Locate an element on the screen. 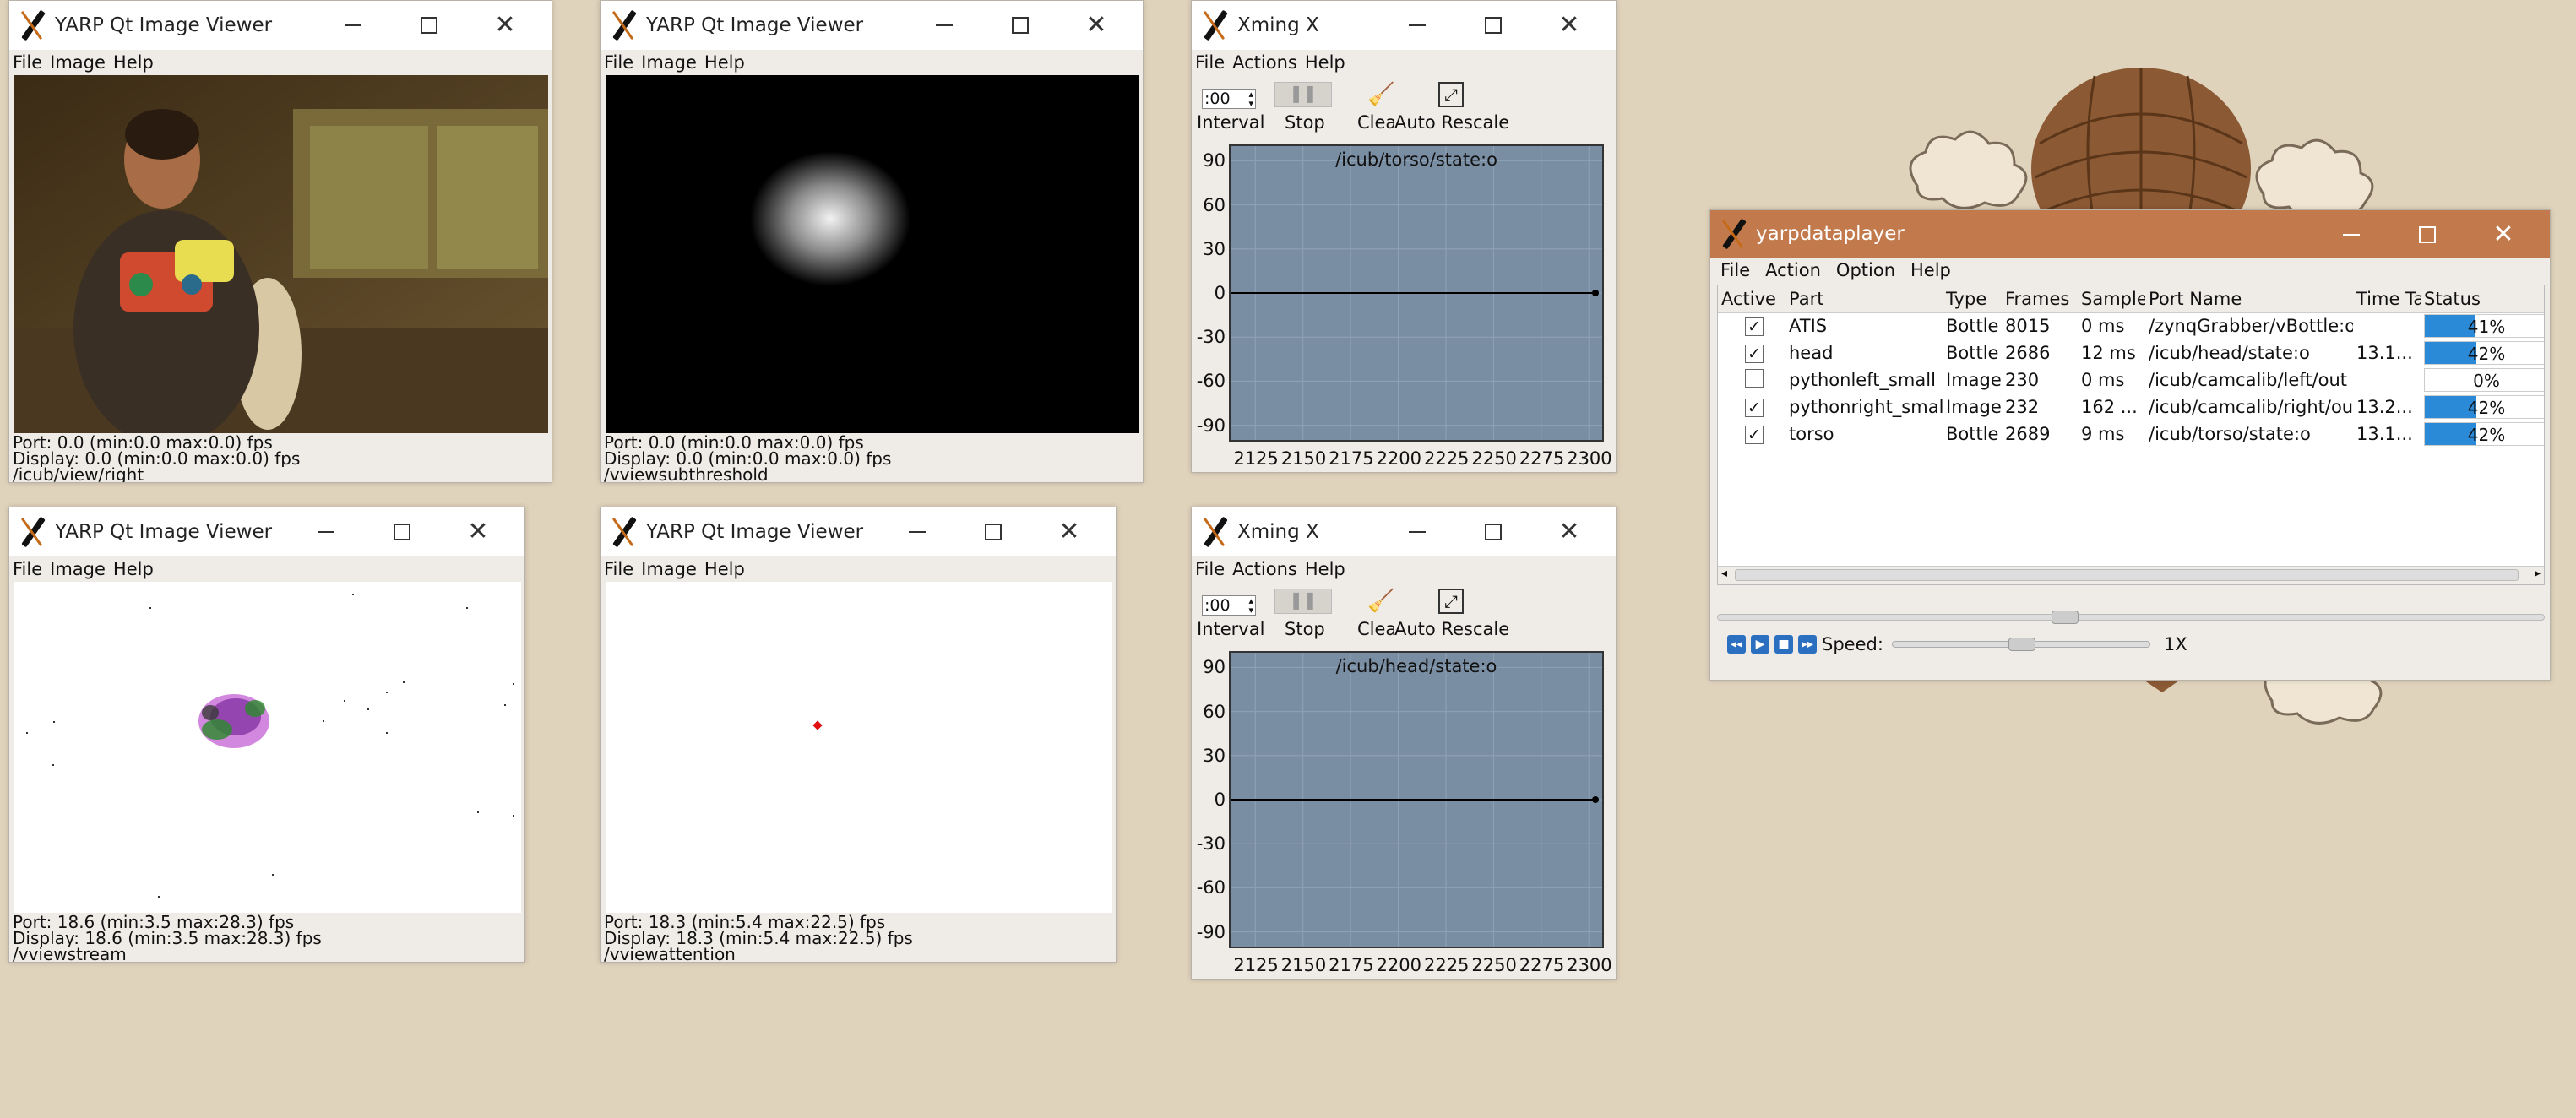 The height and width of the screenshot is (1118, 2576). horizontal-scrollbar: ◂ ▸ is located at coordinates (2131, 575).